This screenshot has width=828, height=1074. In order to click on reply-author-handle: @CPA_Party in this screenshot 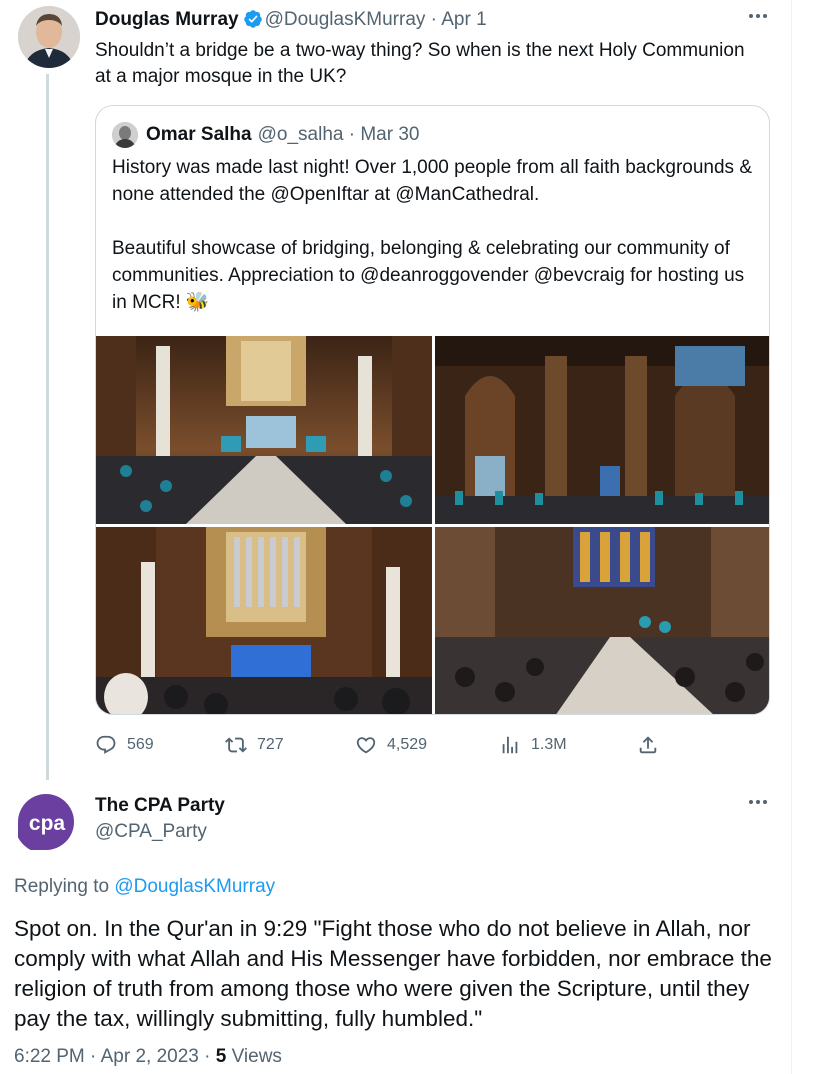, I will do `click(151, 832)`.